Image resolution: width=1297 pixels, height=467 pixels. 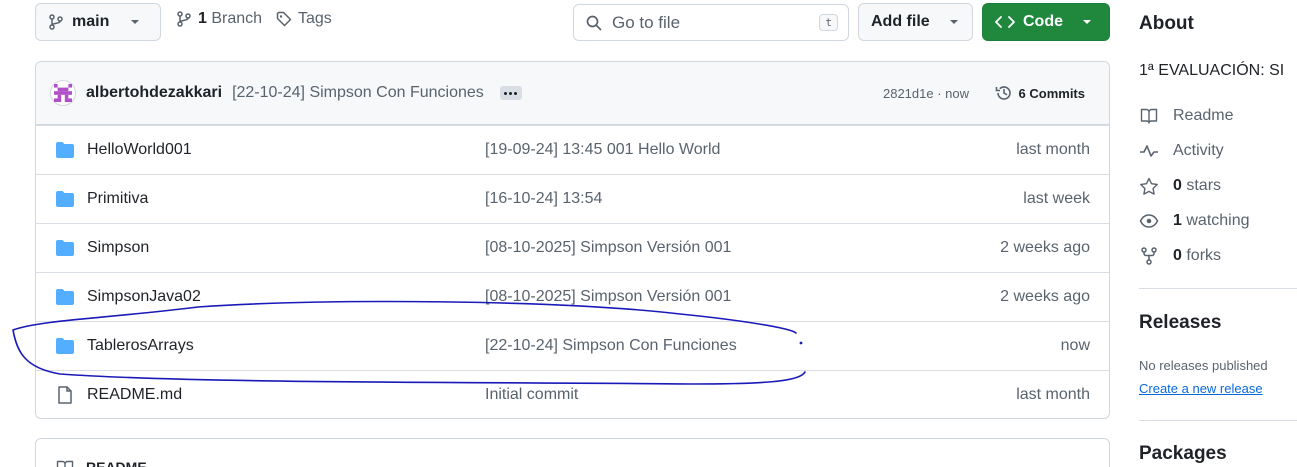 What do you see at coordinates (572, 452) in the screenshot?
I see `readme-panel: README` at bounding box center [572, 452].